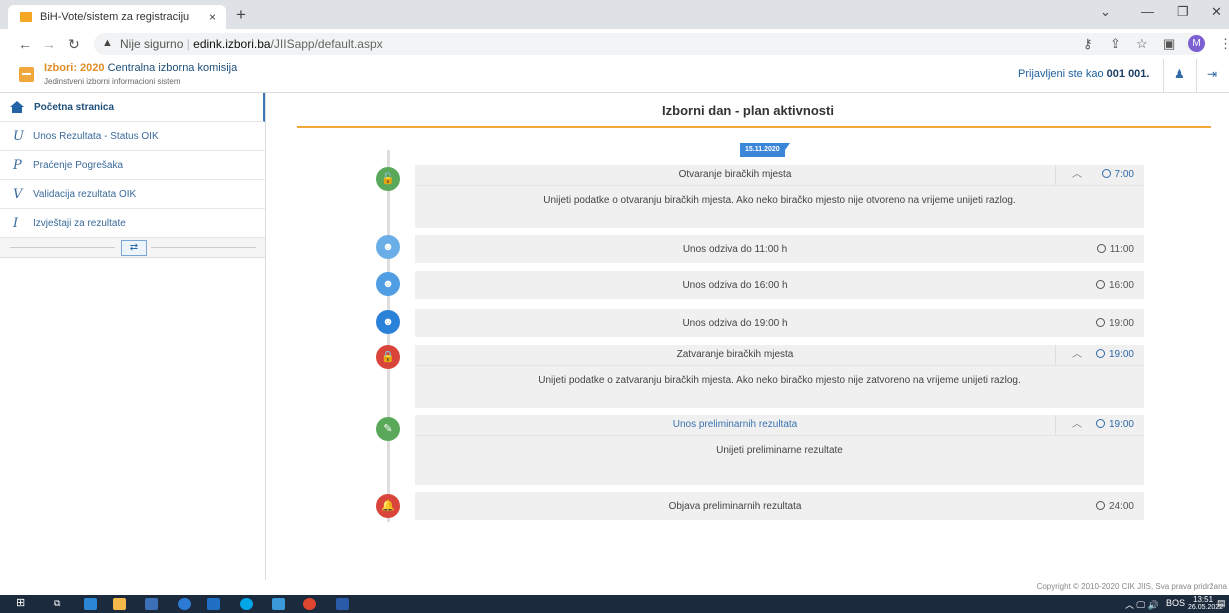 The width and height of the screenshot is (1229, 613). I want to click on sidebar-item-label: Početna stranica, so click(74, 107).